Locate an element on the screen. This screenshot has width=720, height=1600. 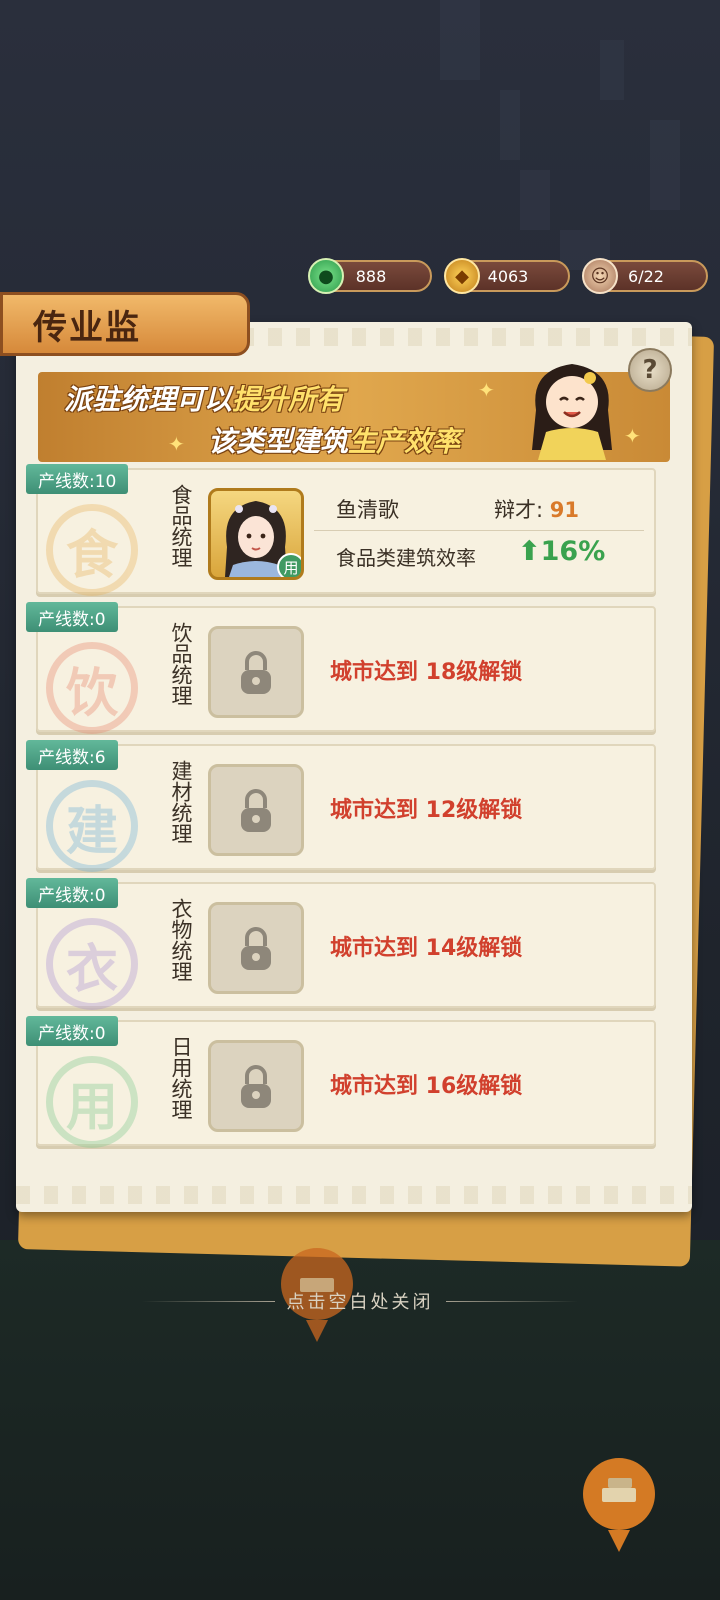
production-line-badge: 产线数:10 is located at coordinates (77, 479).